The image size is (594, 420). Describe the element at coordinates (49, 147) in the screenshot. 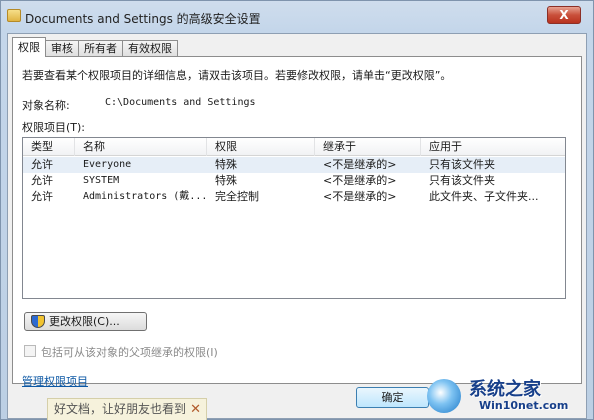

I see `column-header-type: 类型` at that location.